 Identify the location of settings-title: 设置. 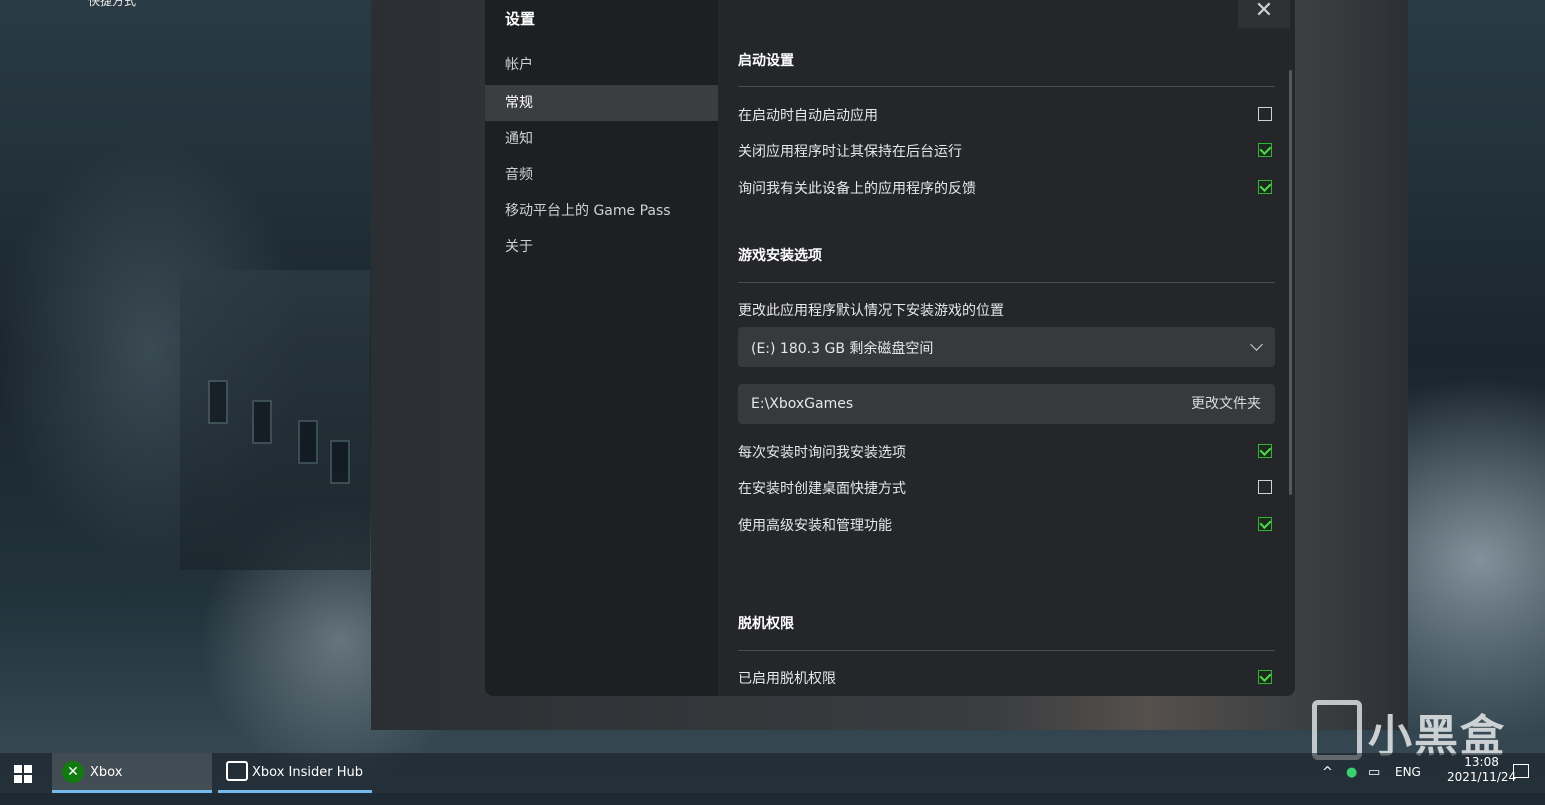
(520, 19).